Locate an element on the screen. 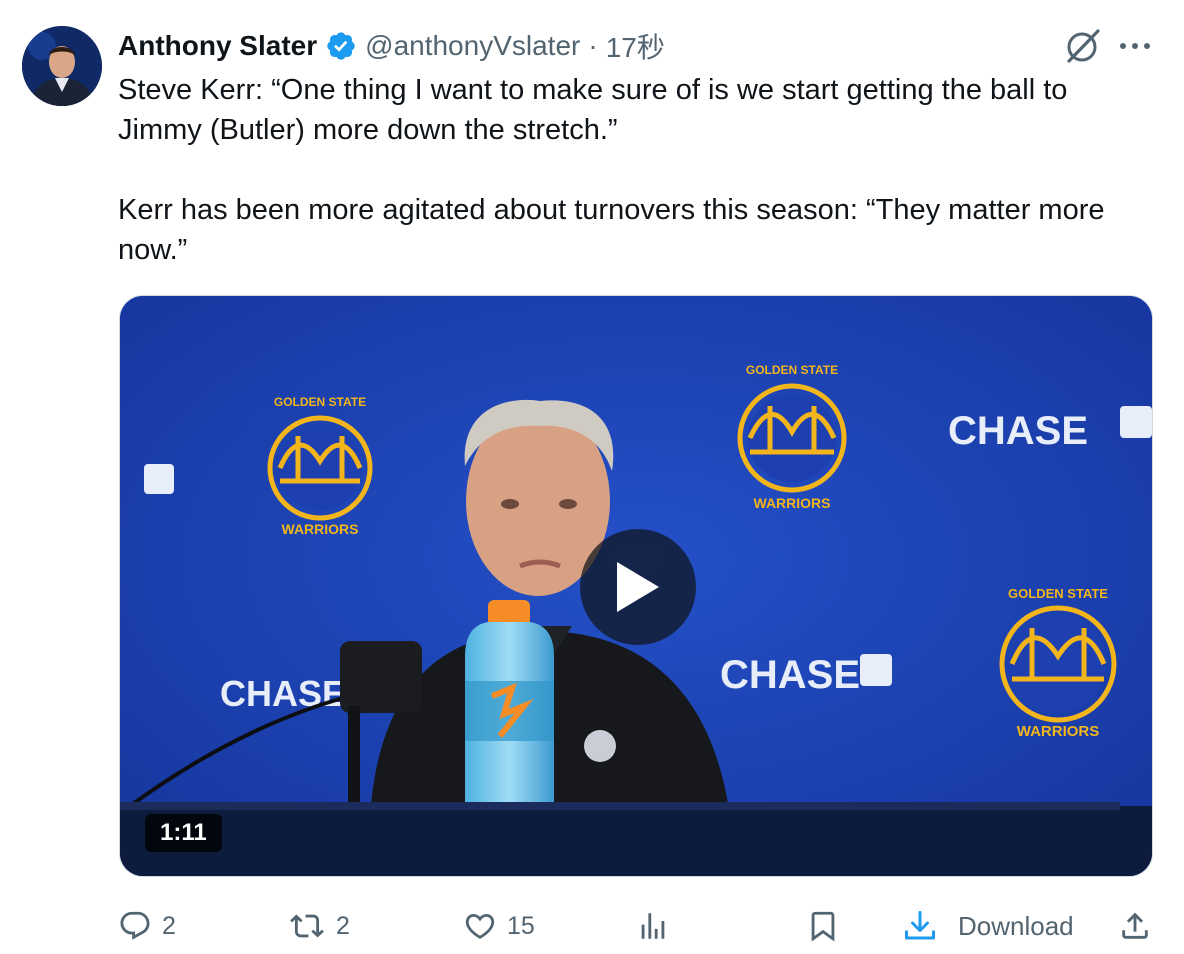 The height and width of the screenshot is (954, 1184). share-button is located at coordinates (1135, 926).